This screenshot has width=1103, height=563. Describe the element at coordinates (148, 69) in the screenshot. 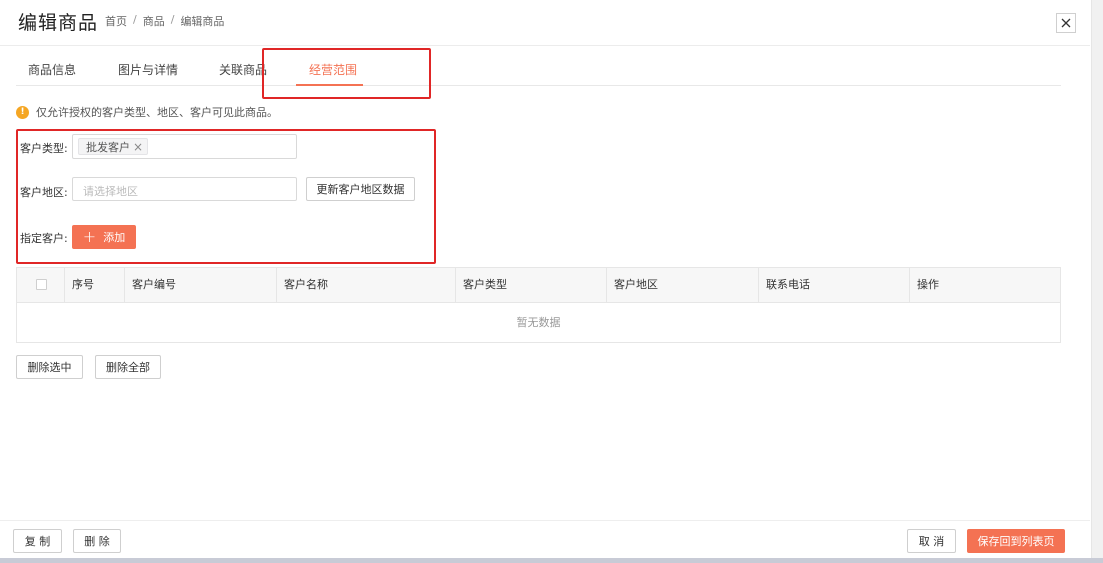

I see `tab-images-details: 图片与详情` at that location.